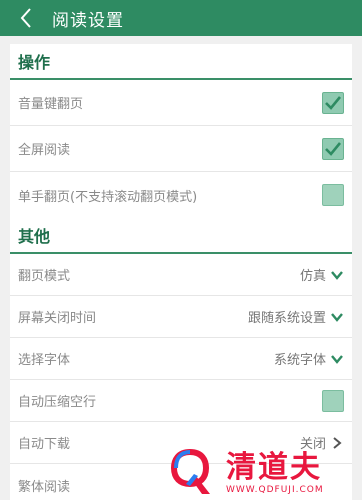  Describe the element at coordinates (51, 104) in the screenshot. I see `setting-label: 音量键翻页` at that location.